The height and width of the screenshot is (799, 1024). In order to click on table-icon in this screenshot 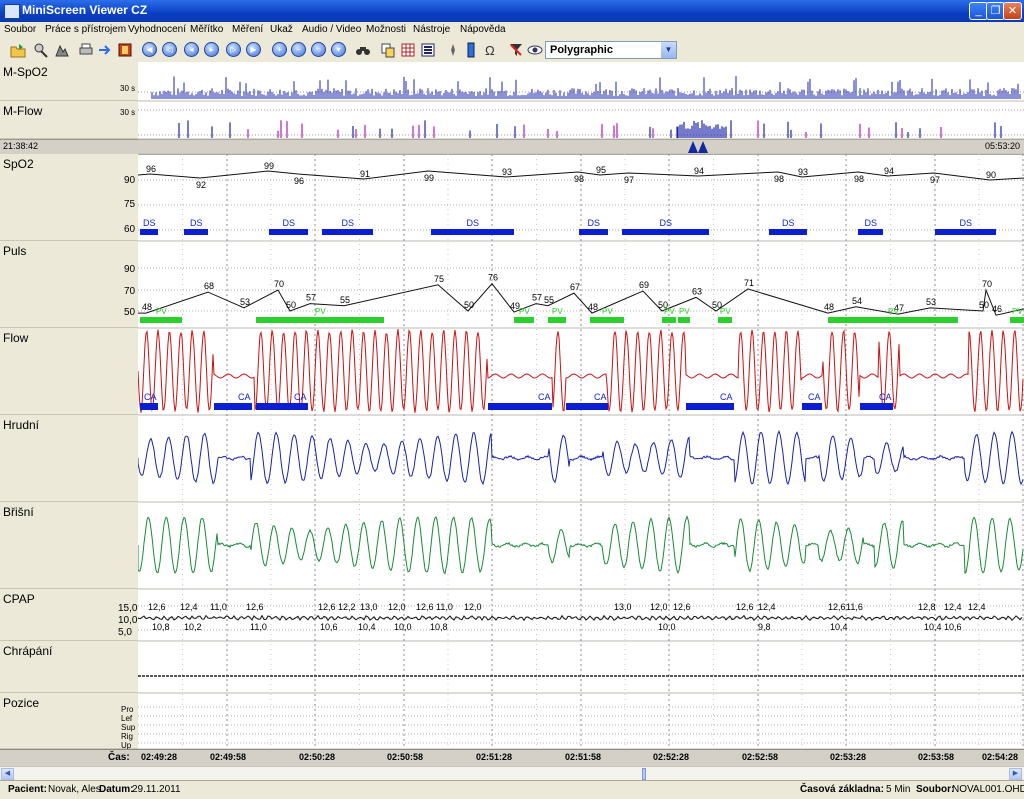, I will do `click(408, 50)`.